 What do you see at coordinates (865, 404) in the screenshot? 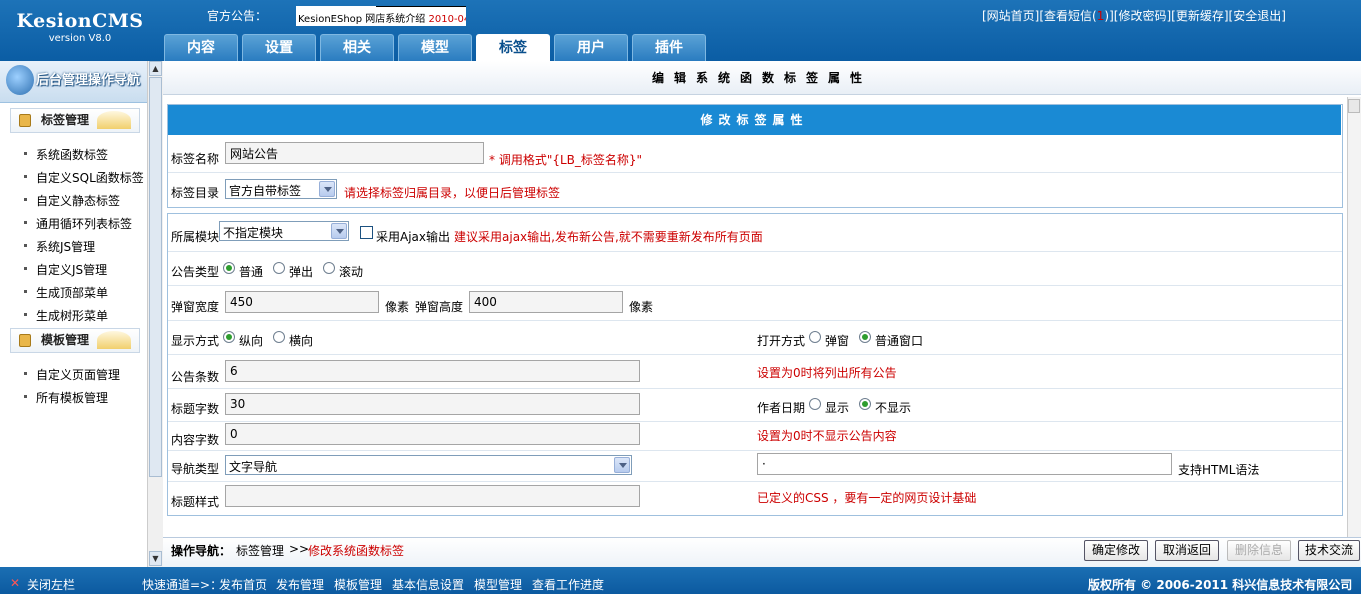
I see `radio-hide-date` at bounding box center [865, 404].